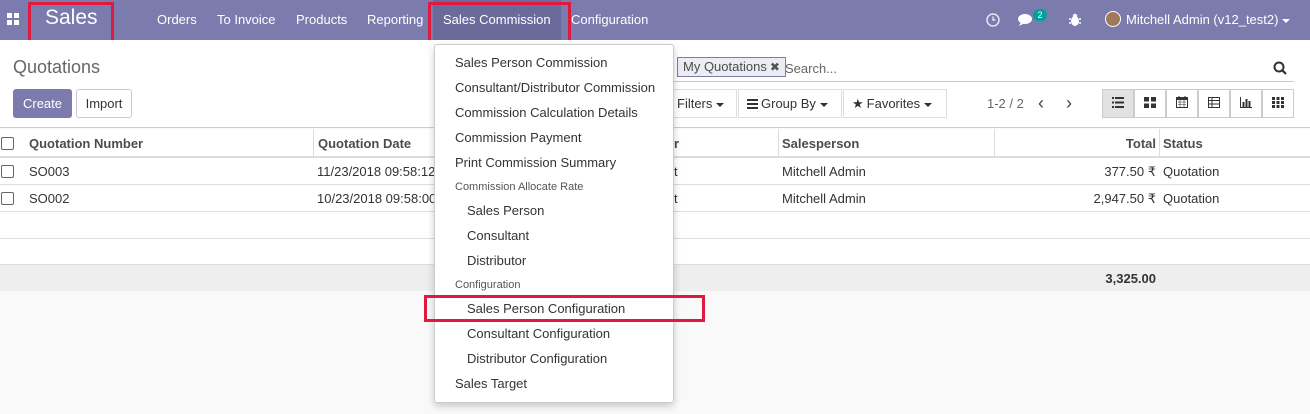  What do you see at coordinates (554, 383) in the screenshot?
I see `menu-item-sales-target: Sales Target` at bounding box center [554, 383].